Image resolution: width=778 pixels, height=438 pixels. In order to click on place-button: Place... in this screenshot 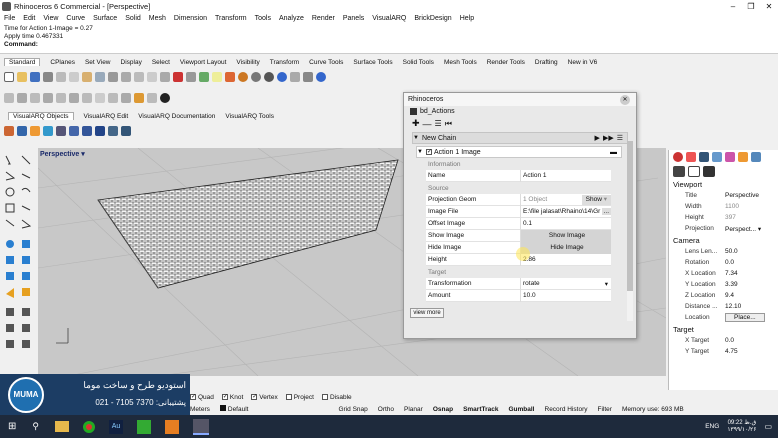, I will do `click(745, 317)`.